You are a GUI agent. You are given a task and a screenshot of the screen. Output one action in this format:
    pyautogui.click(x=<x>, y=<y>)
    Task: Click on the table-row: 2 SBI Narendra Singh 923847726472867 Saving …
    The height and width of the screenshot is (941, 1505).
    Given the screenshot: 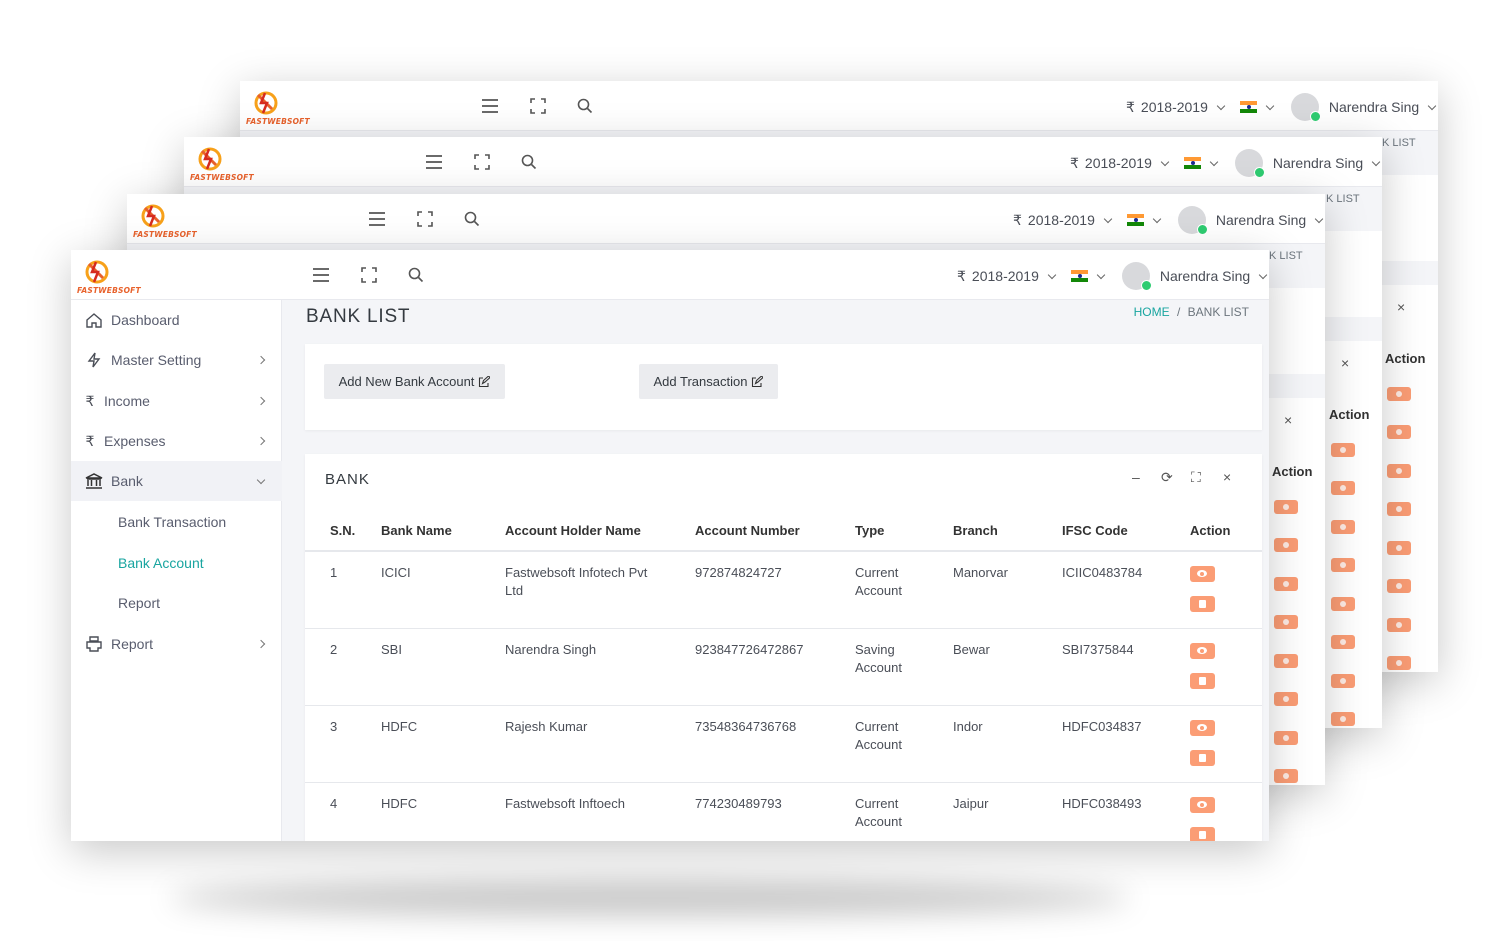 What is the action you would take?
    pyautogui.click(x=783, y=667)
    